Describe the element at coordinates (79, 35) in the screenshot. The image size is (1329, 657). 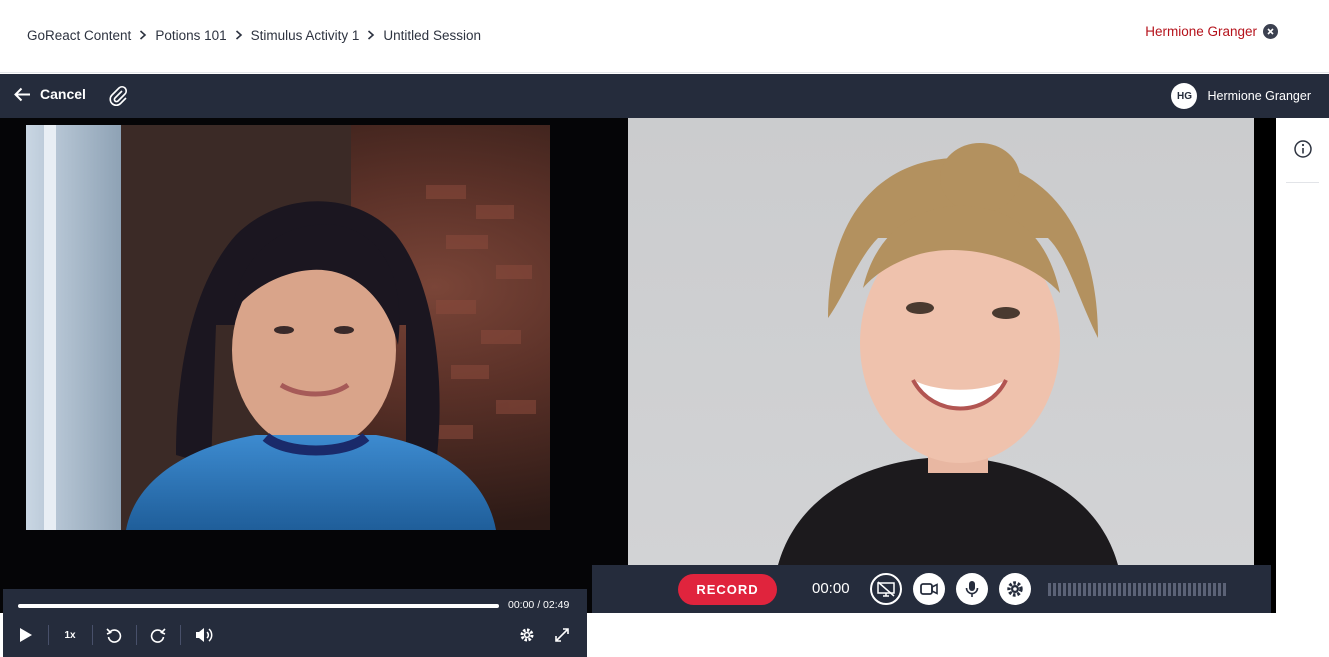
I see `breadcrumb-goreact-content: GoReact Content` at that location.